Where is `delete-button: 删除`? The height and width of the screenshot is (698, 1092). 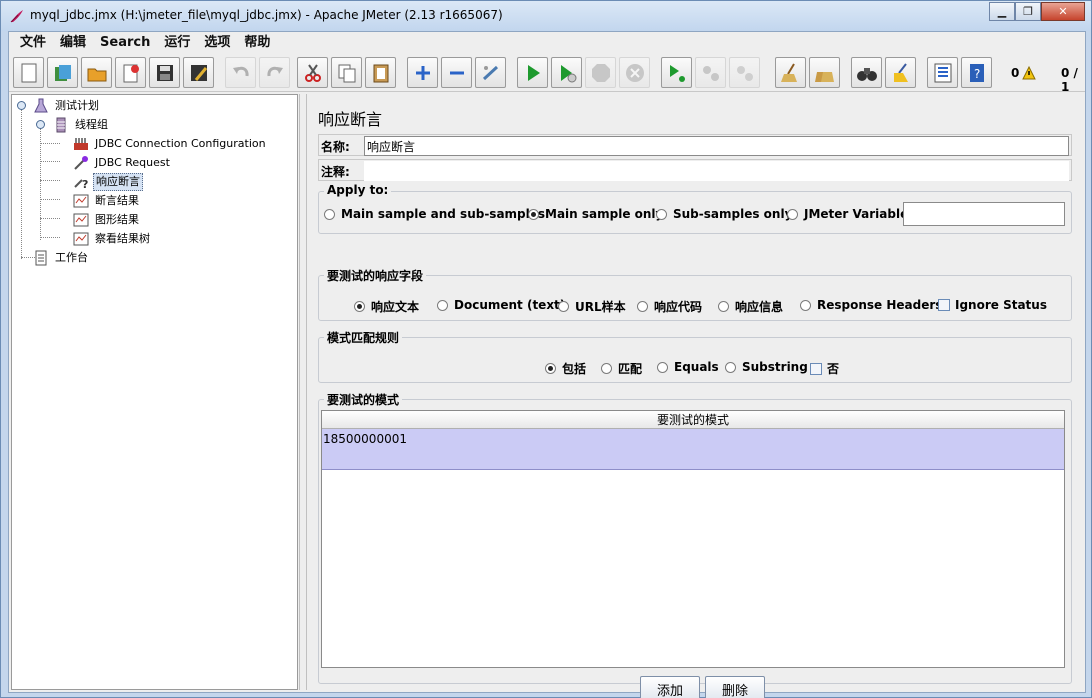 delete-button: 删除 is located at coordinates (735, 687).